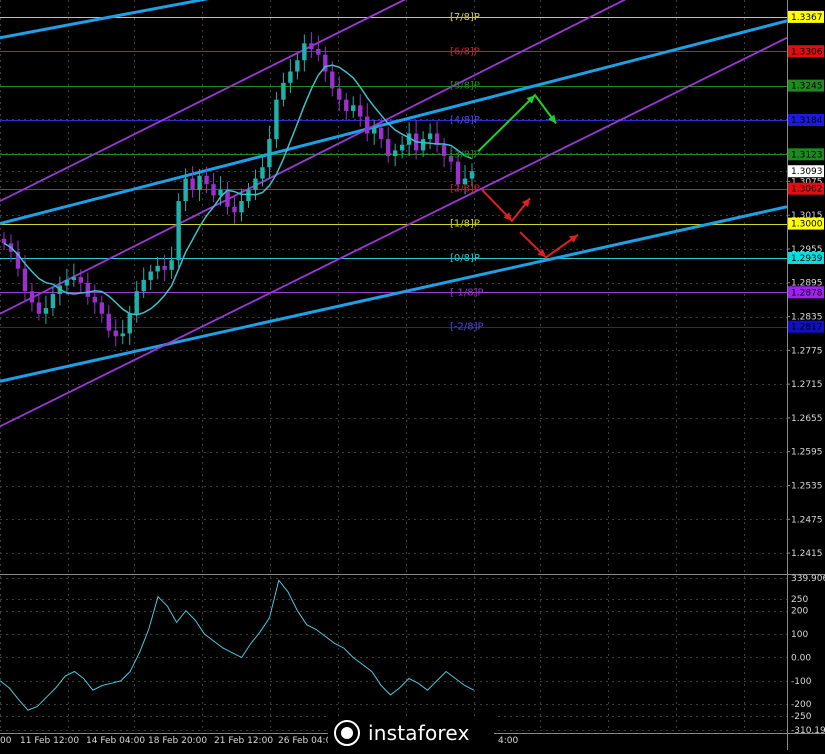 This screenshot has width=825, height=754. I want to click on murrey-price-badge: 1.3367, so click(806, 16).